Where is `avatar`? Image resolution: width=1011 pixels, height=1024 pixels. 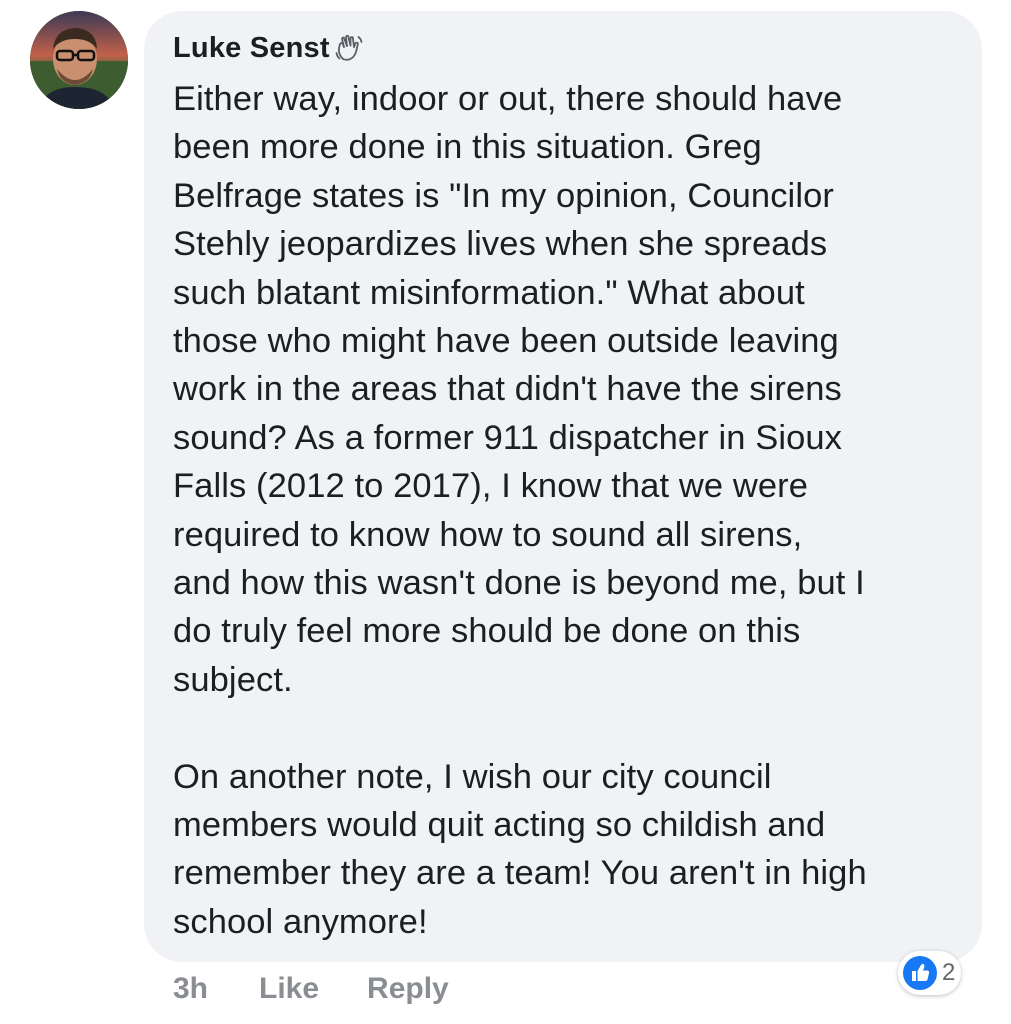
avatar is located at coordinates (79, 60).